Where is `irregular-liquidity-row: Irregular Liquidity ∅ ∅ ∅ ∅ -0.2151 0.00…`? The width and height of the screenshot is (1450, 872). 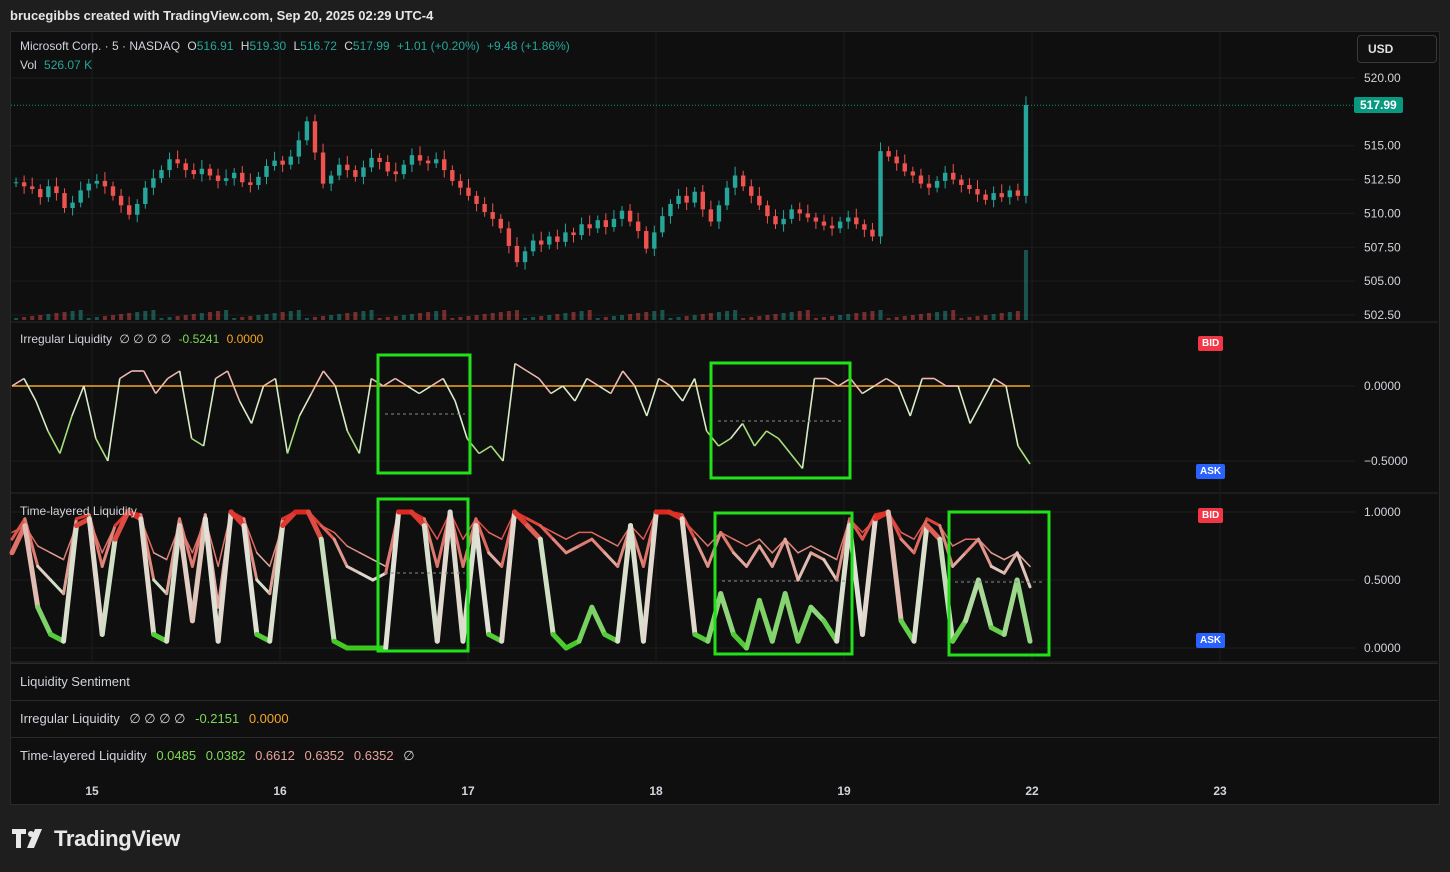 irregular-liquidity-row: Irregular Liquidity ∅ ∅ ∅ ∅ -0.2151 0.00… is located at coordinates (724, 718).